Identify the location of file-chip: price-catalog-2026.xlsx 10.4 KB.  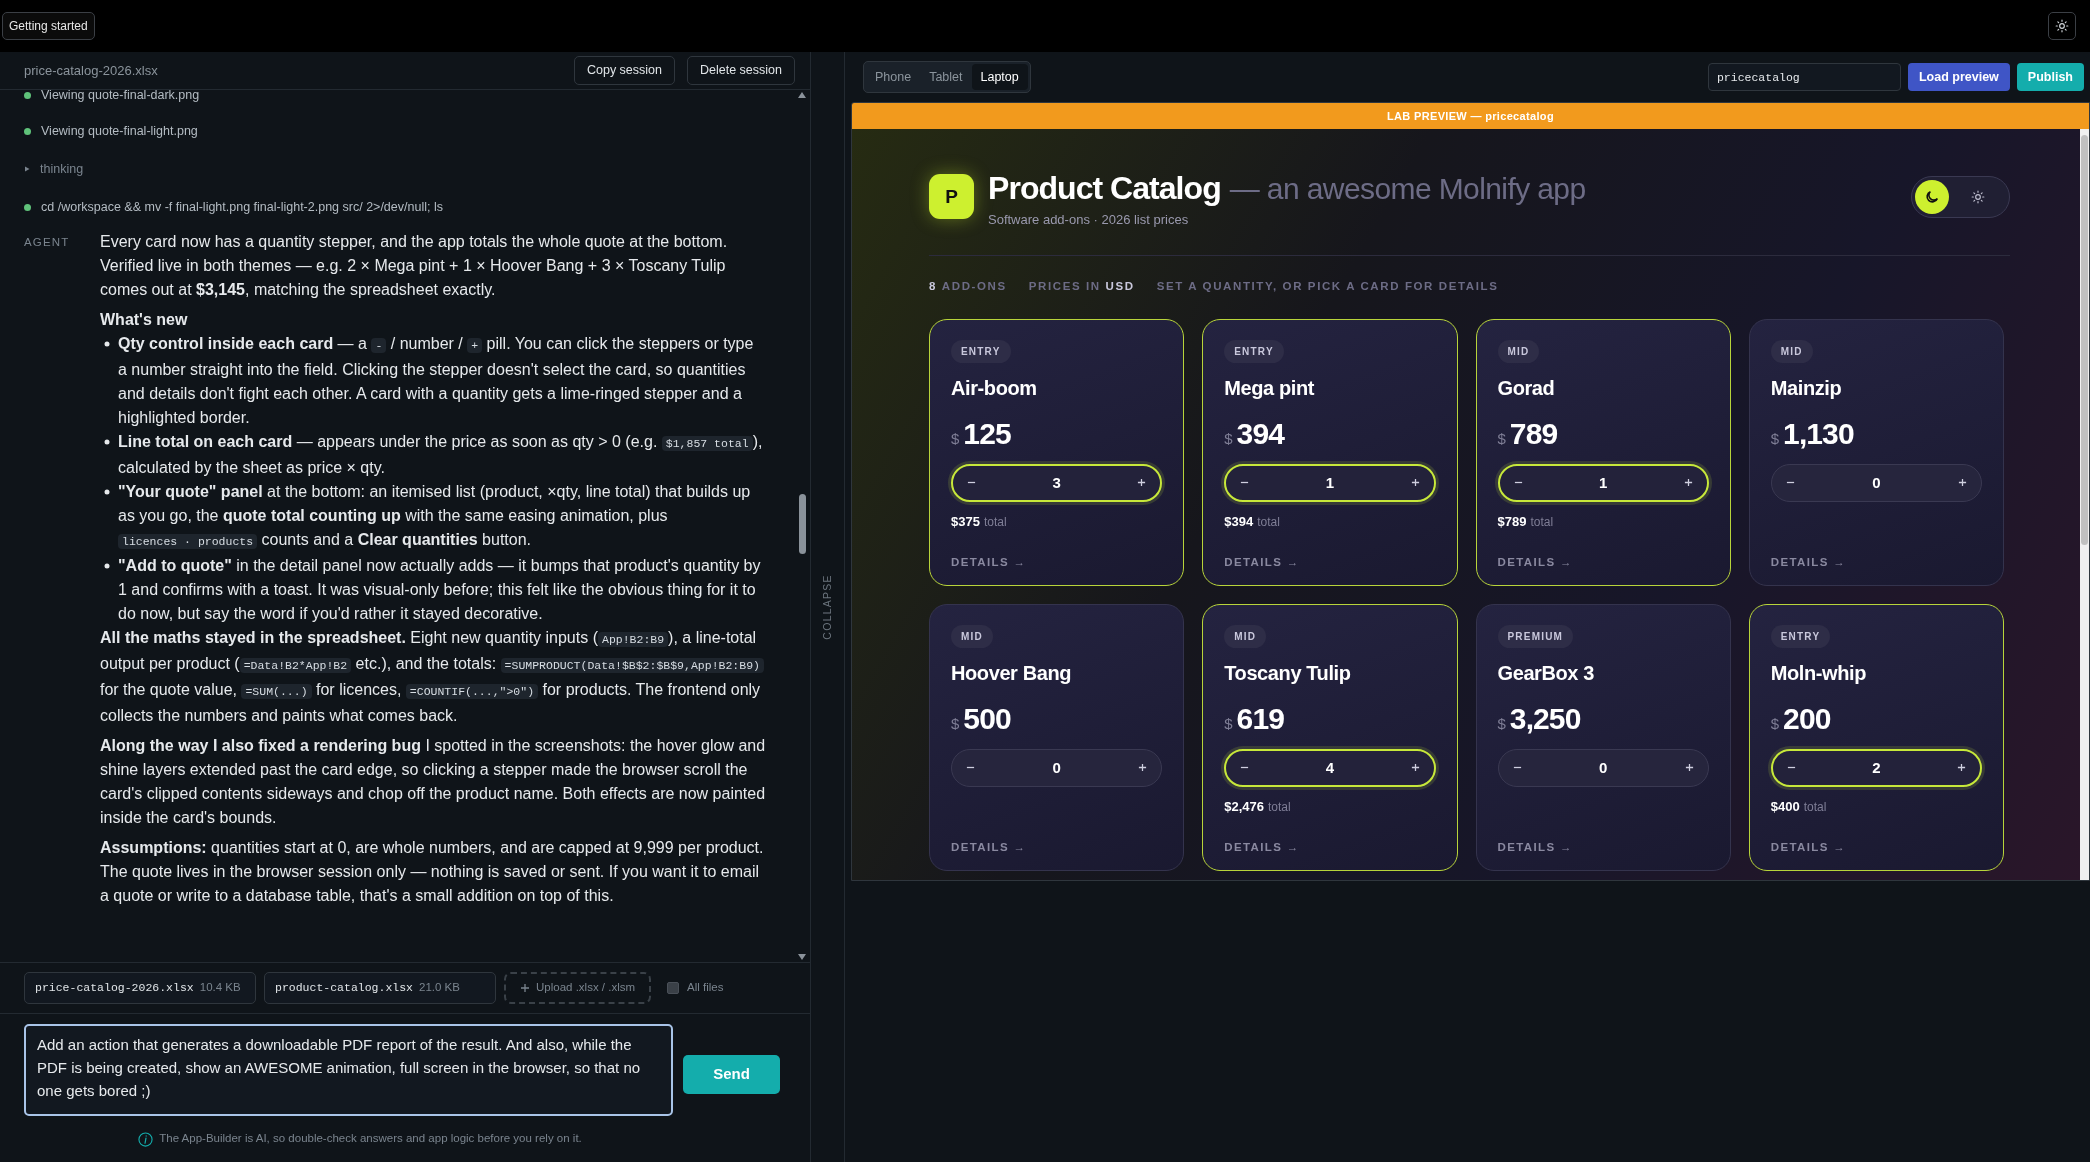
(140, 988).